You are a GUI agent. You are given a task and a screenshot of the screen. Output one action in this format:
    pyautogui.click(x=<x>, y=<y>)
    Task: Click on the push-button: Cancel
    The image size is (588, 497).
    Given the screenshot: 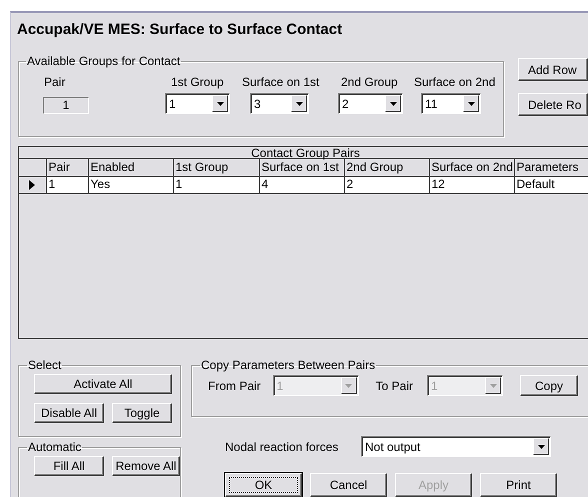 What is the action you would take?
    pyautogui.click(x=348, y=485)
    